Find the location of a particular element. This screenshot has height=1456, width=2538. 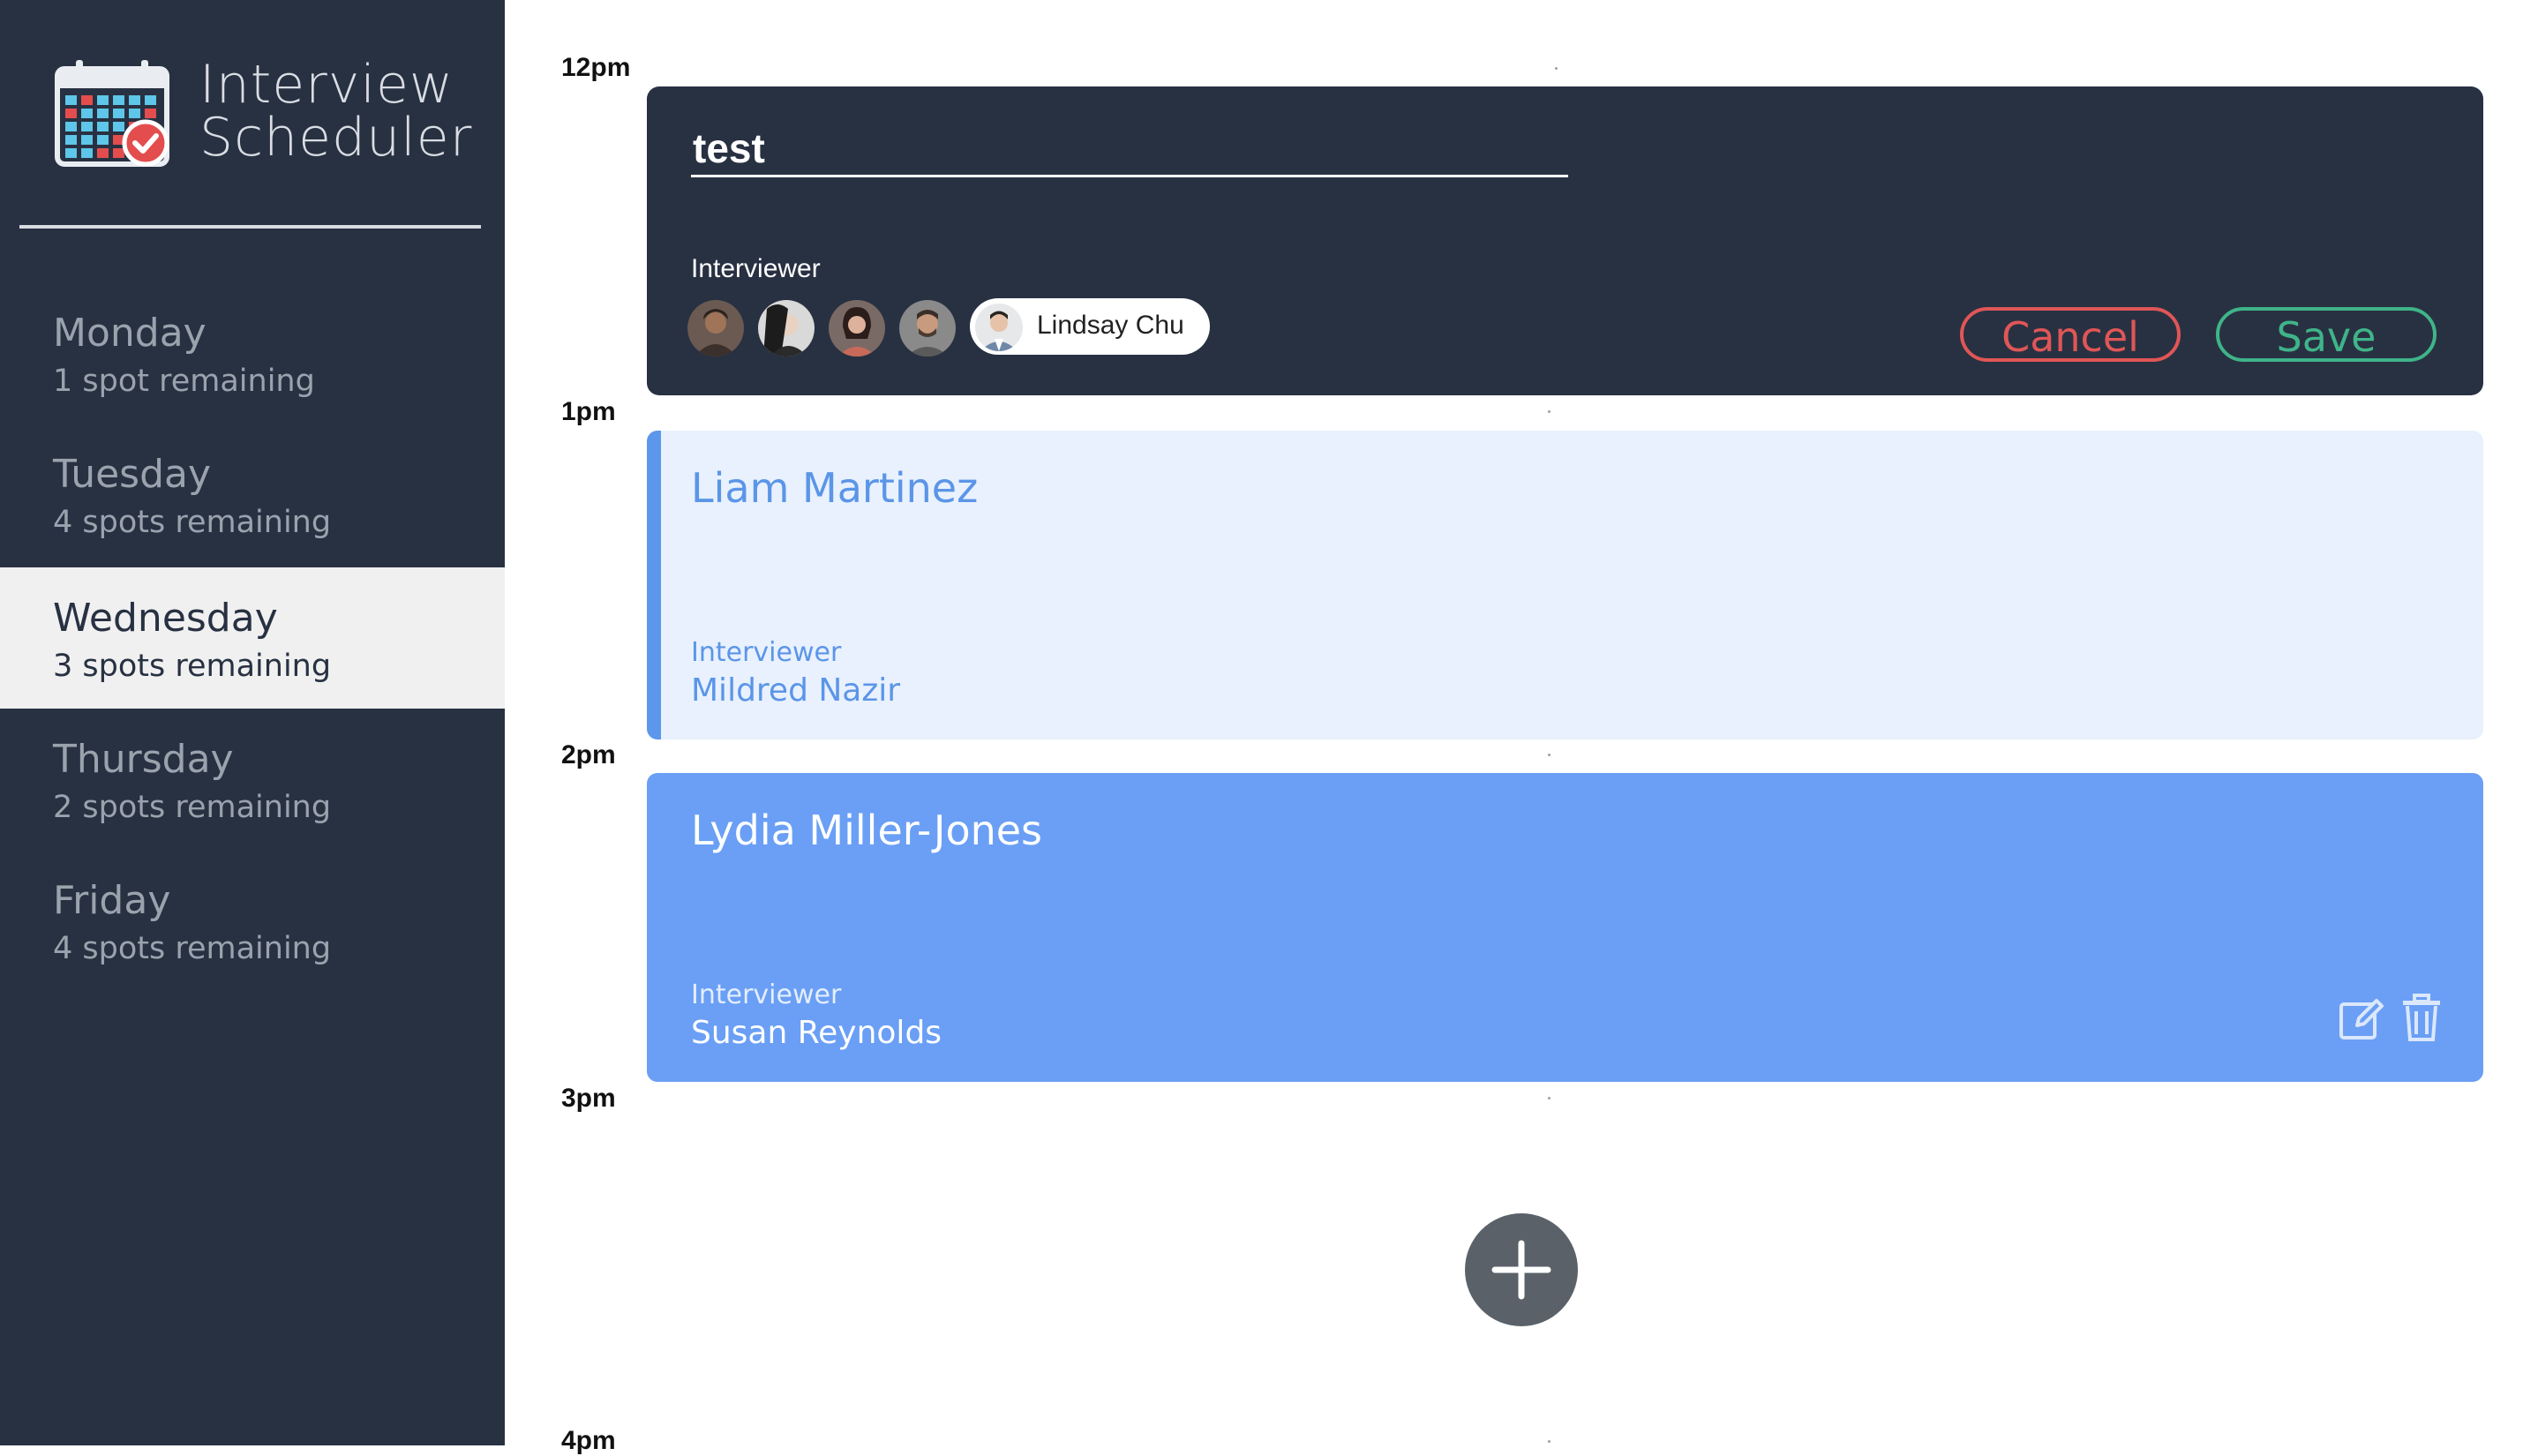

student-name-input is located at coordinates (1129, 149).